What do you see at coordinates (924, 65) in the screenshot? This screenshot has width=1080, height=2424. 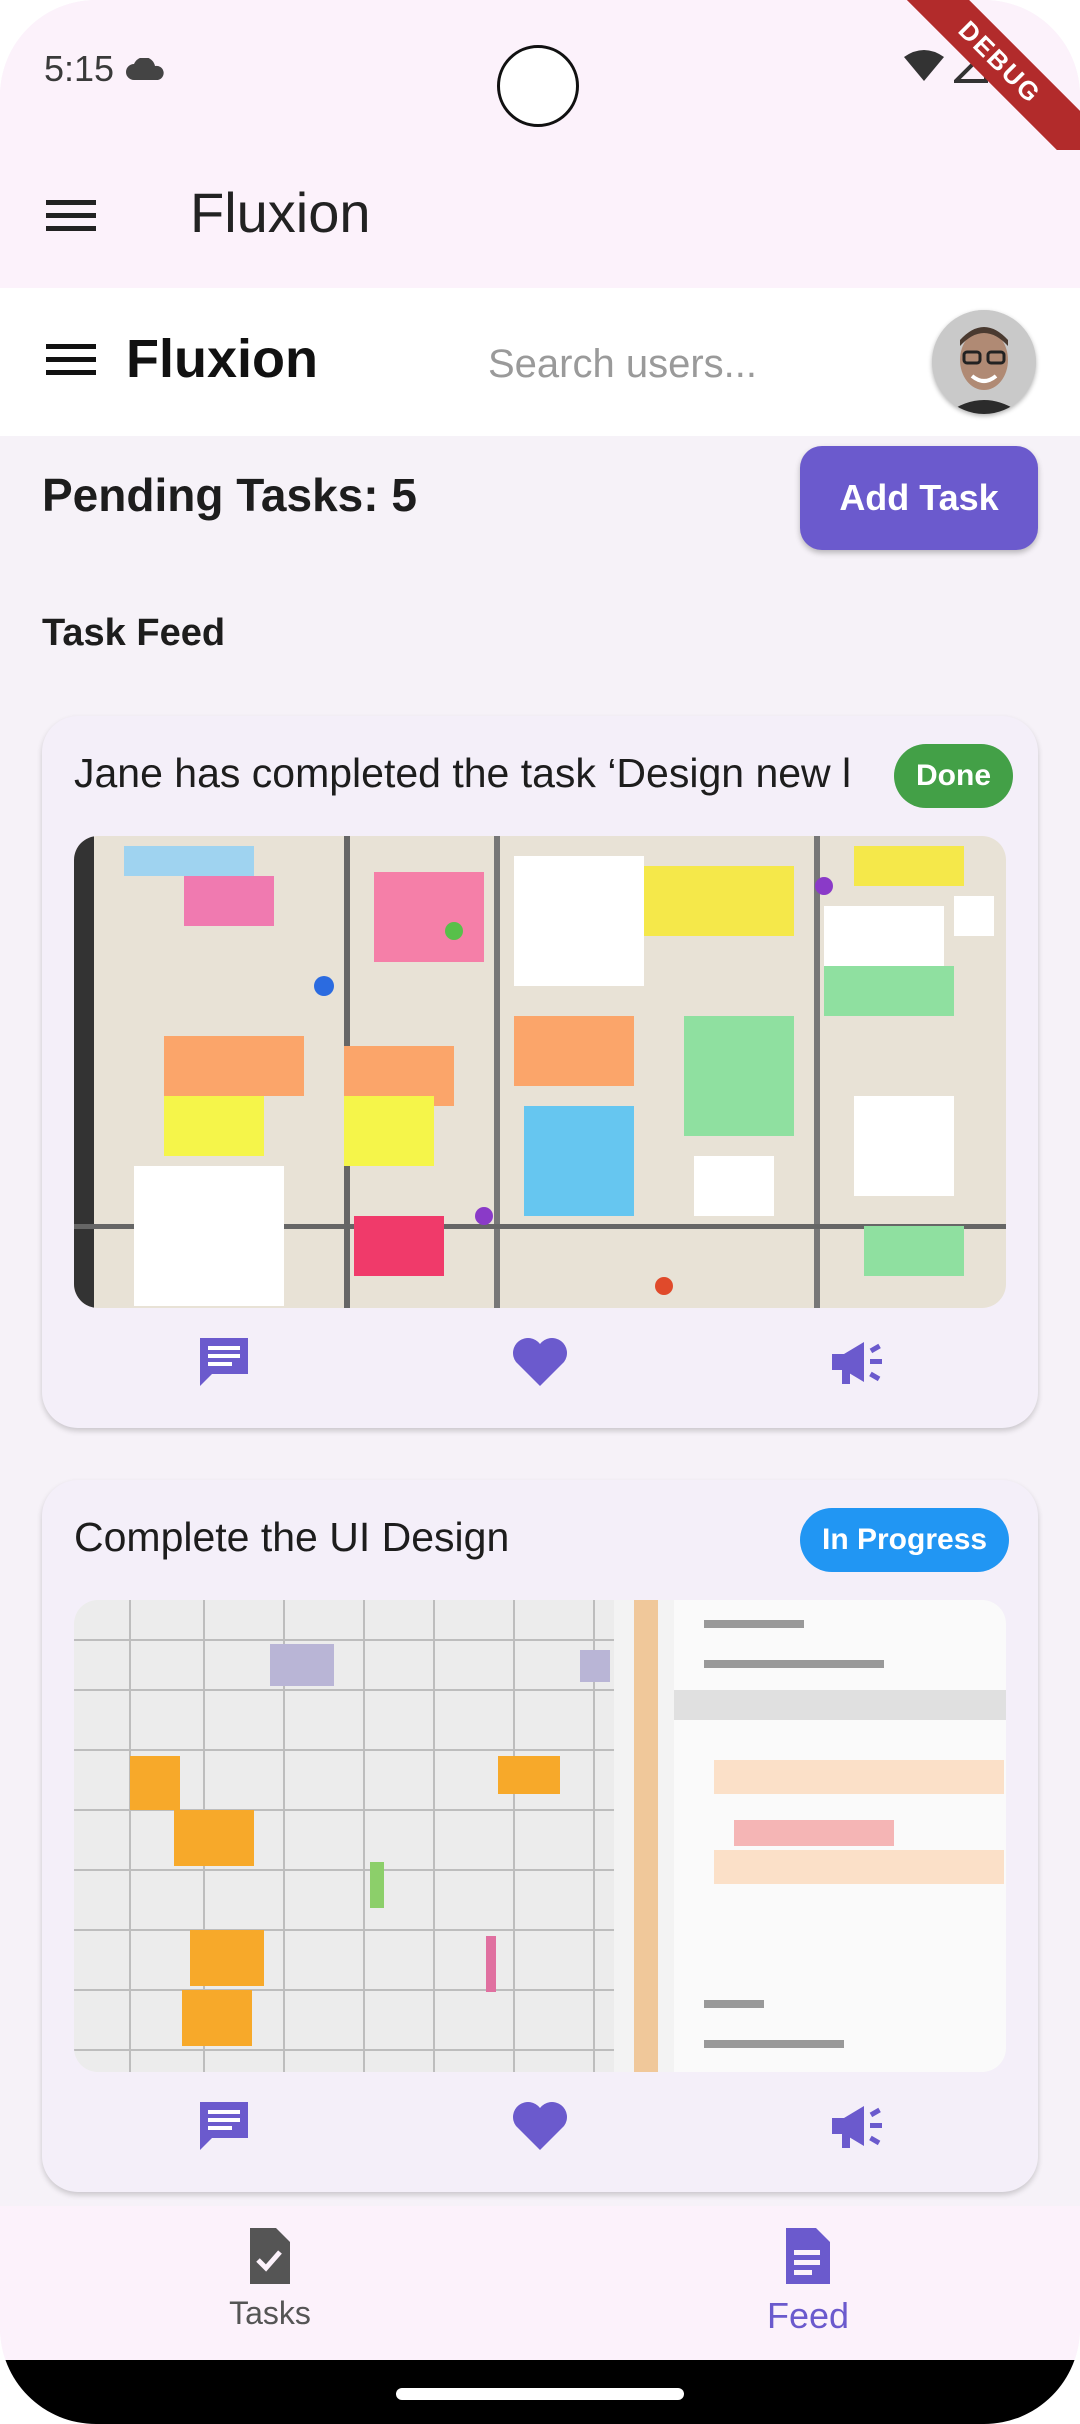 I see `wifi-icon` at bounding box center [924, 65].